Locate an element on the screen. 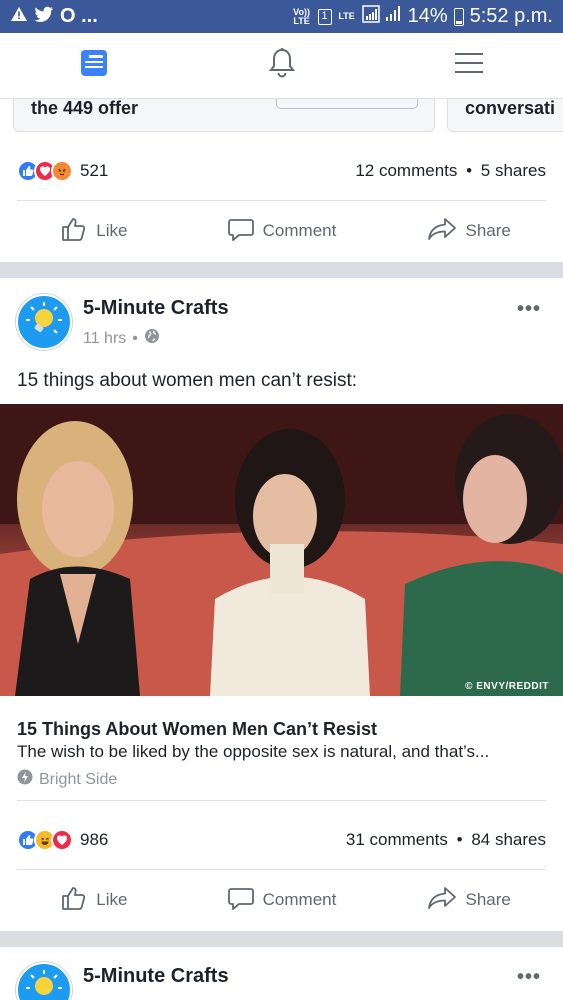 The image size is (563, 1000). nav-notifications is located at coordinates (282, 65).